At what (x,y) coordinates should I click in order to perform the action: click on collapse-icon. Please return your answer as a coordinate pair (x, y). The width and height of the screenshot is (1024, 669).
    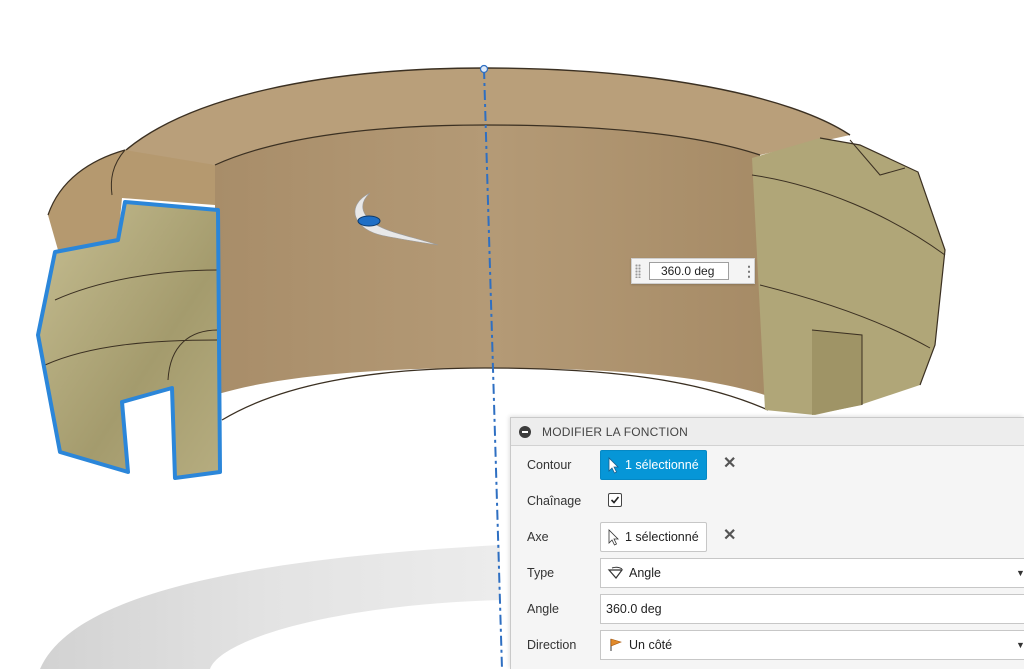
    Looking at the image, I should click on (525, 432).